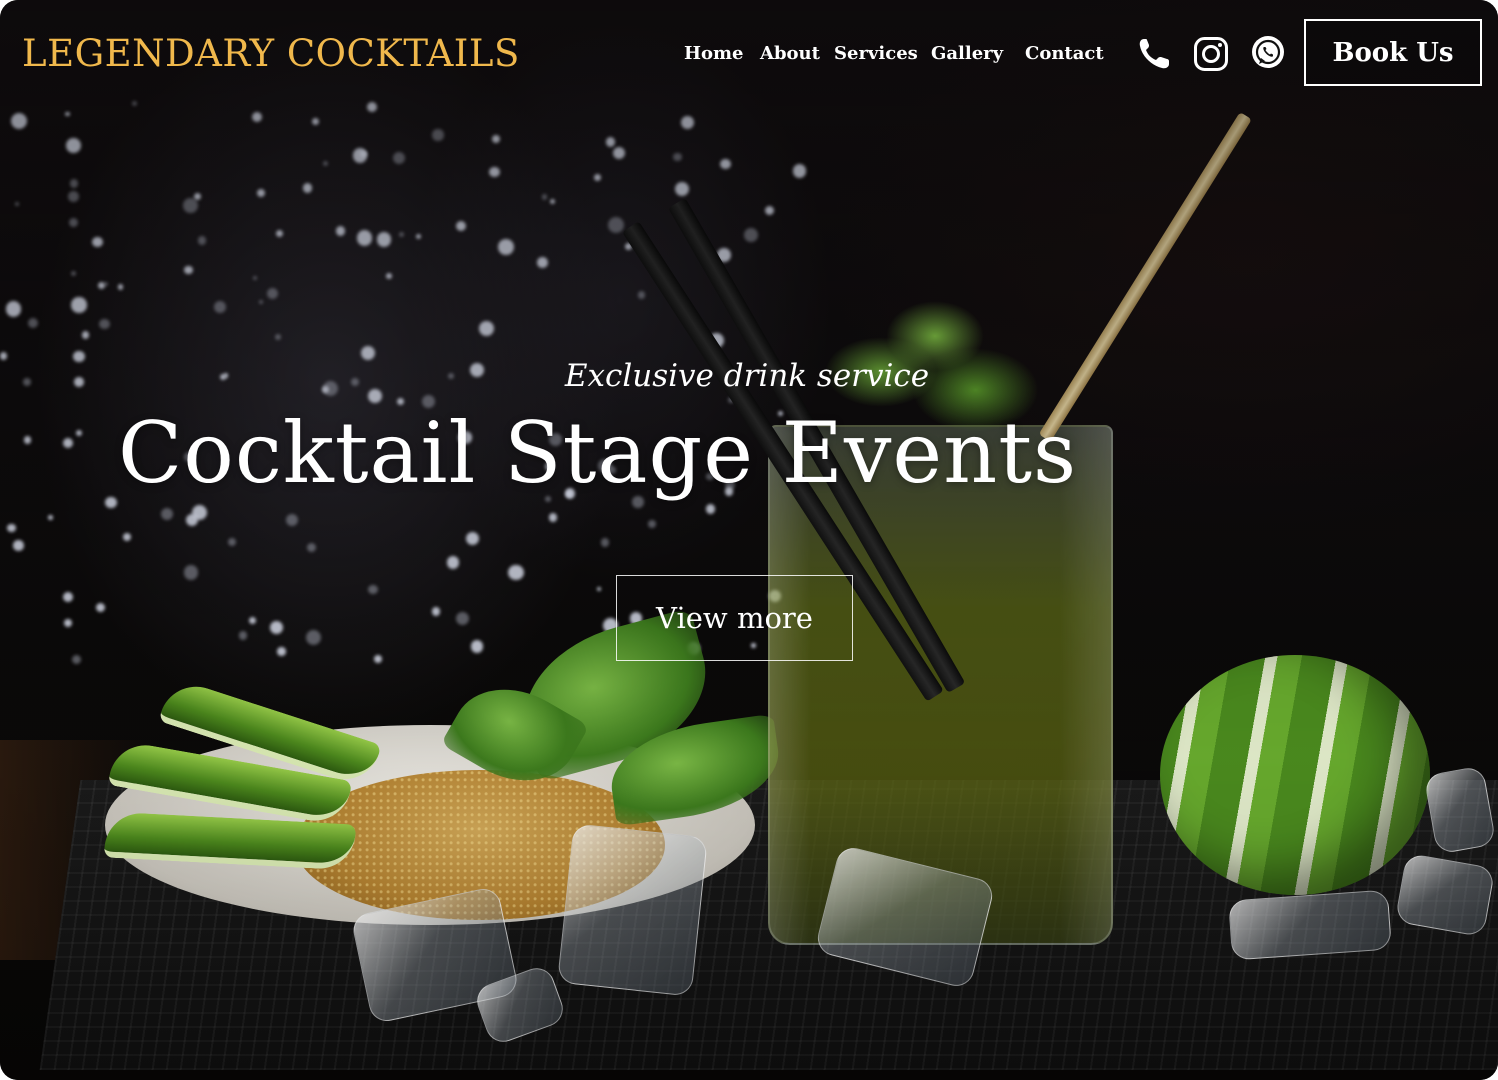 This screenshot has width=1498, height=1080. What do you see at coordinates (598, 453) in the screenshot?
I see `hero-title: Cocktail Stage Events` at bounding box center [598, 453].